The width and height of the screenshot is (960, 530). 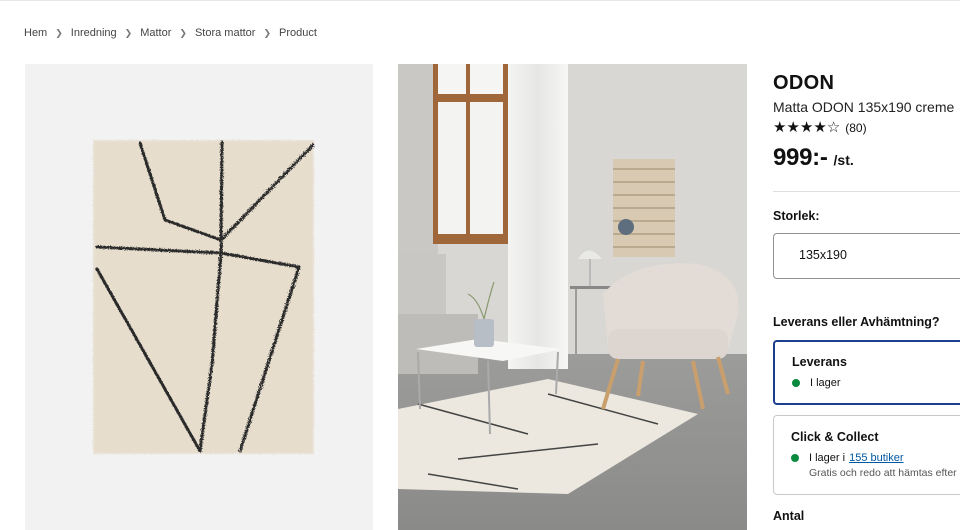 I want to click on delivery-label: Leverans eller Avhämtning?, so click(x=856, y=322).